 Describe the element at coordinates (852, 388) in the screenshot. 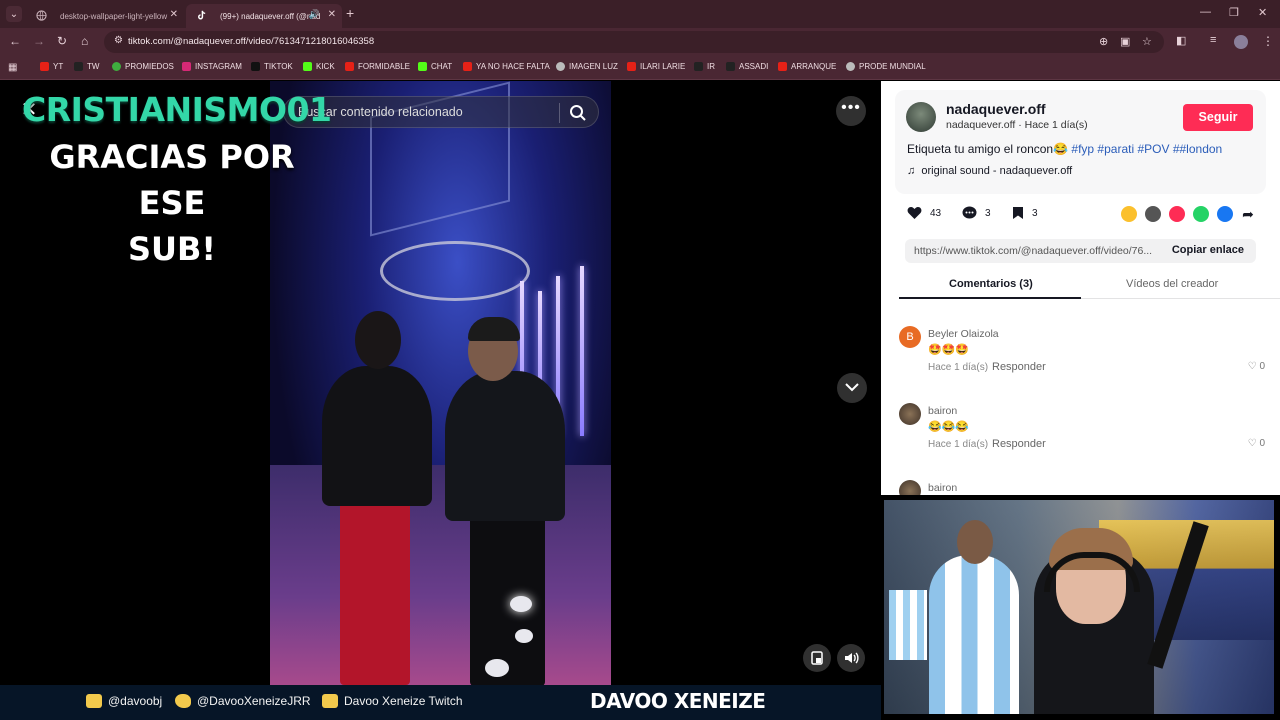

I see `next-video-button` at that location.